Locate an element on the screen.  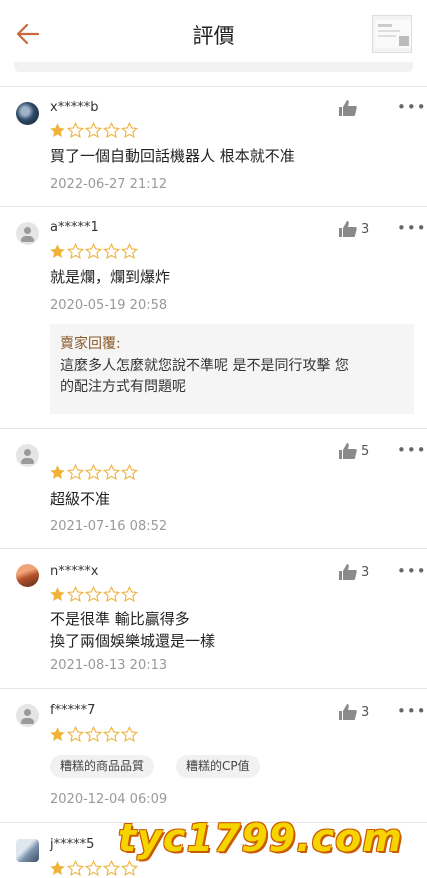
header-bar: 評價 is located at coordinates (213, 36).